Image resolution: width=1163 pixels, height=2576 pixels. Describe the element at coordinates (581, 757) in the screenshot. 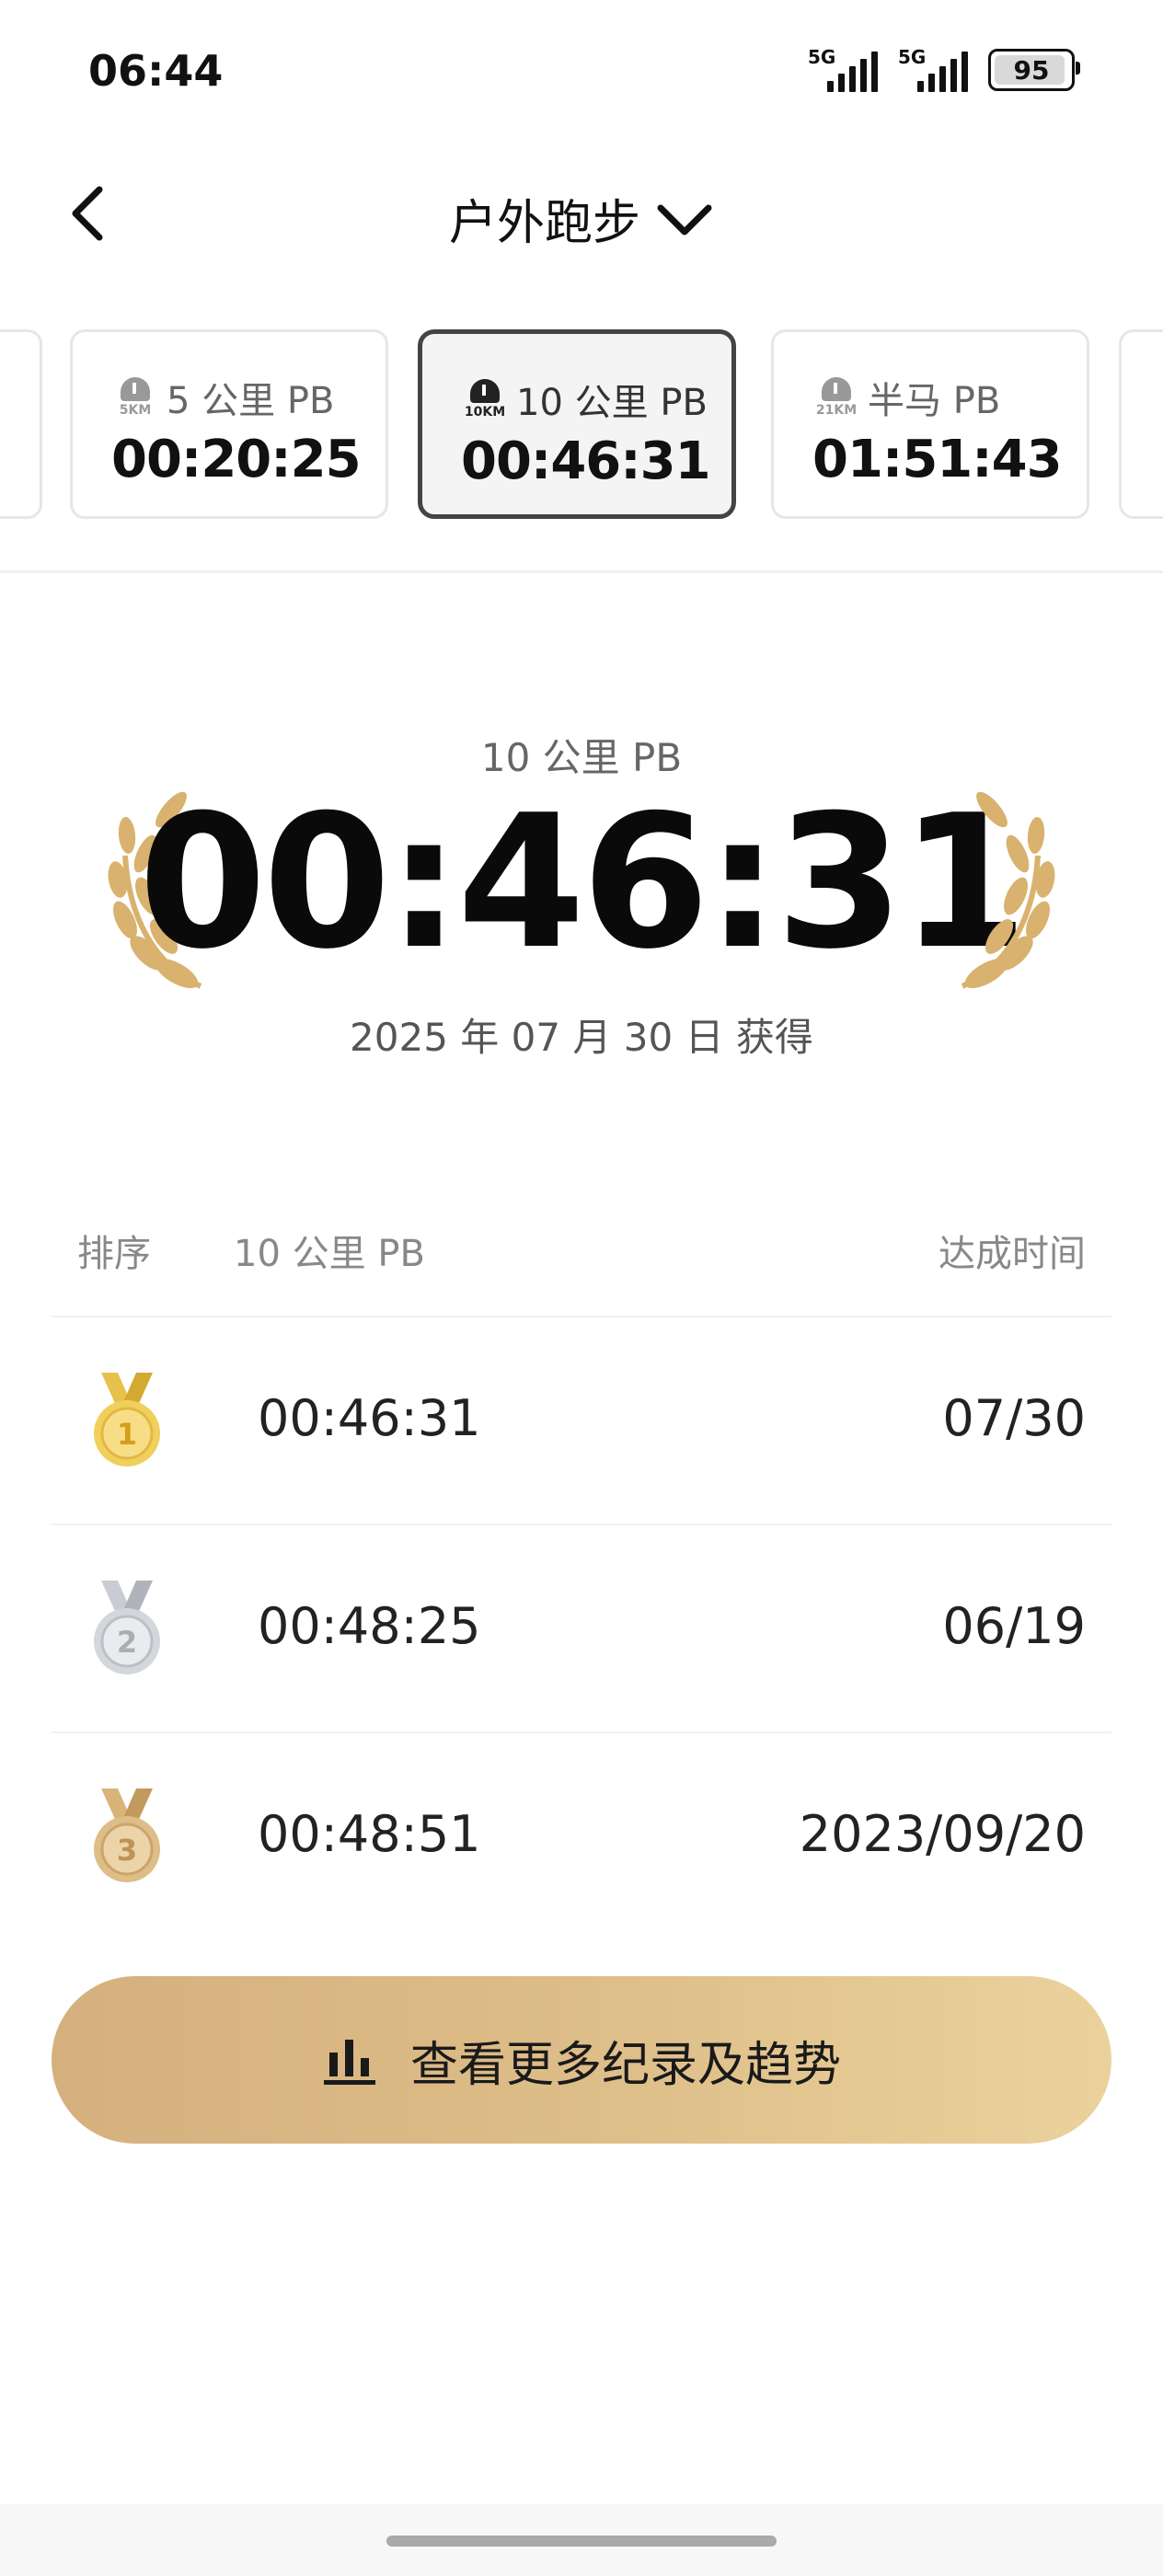

I see `hero-pb-label: 10 公里 PB` at that location.